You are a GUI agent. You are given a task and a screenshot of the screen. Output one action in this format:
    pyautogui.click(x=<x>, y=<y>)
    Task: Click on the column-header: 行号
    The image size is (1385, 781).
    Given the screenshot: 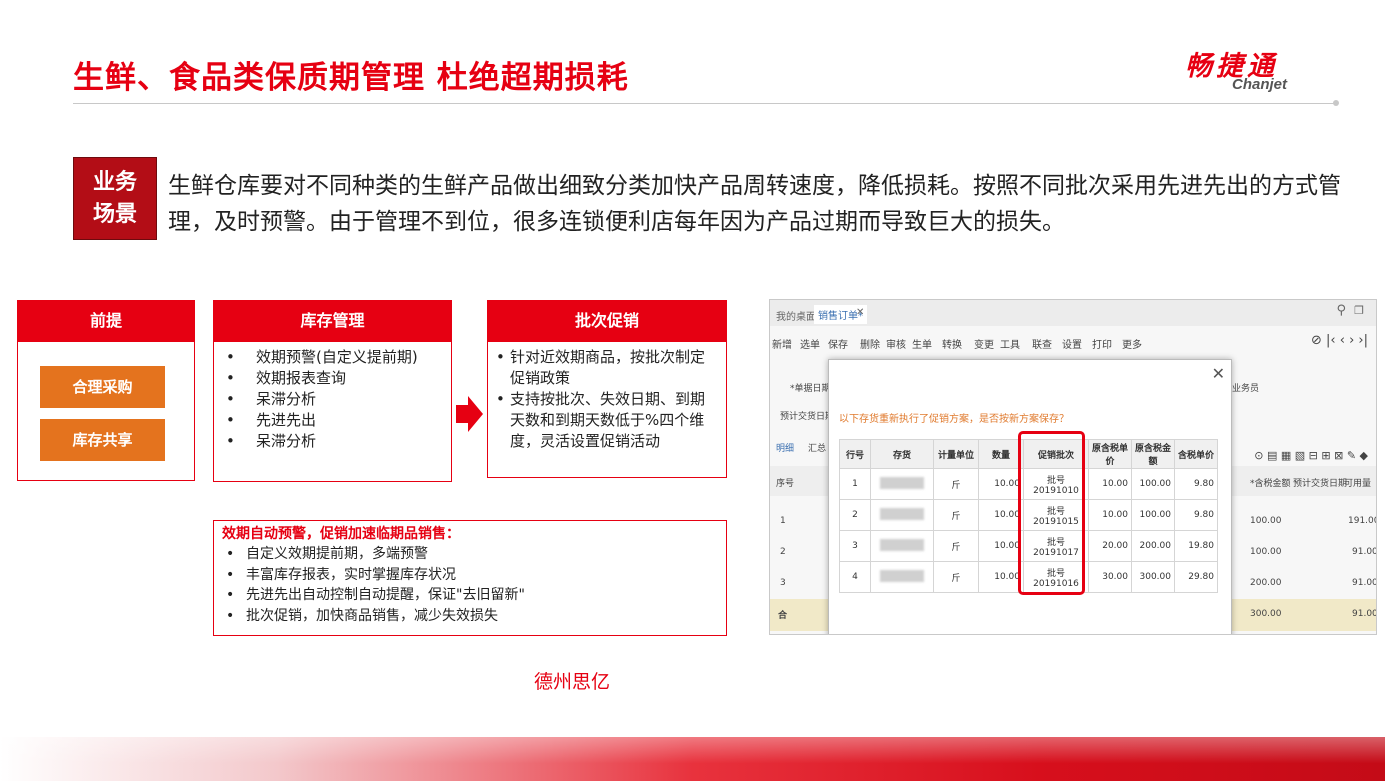 What is the action you would take?
    pyautogui.click(x=855, y=454)
    